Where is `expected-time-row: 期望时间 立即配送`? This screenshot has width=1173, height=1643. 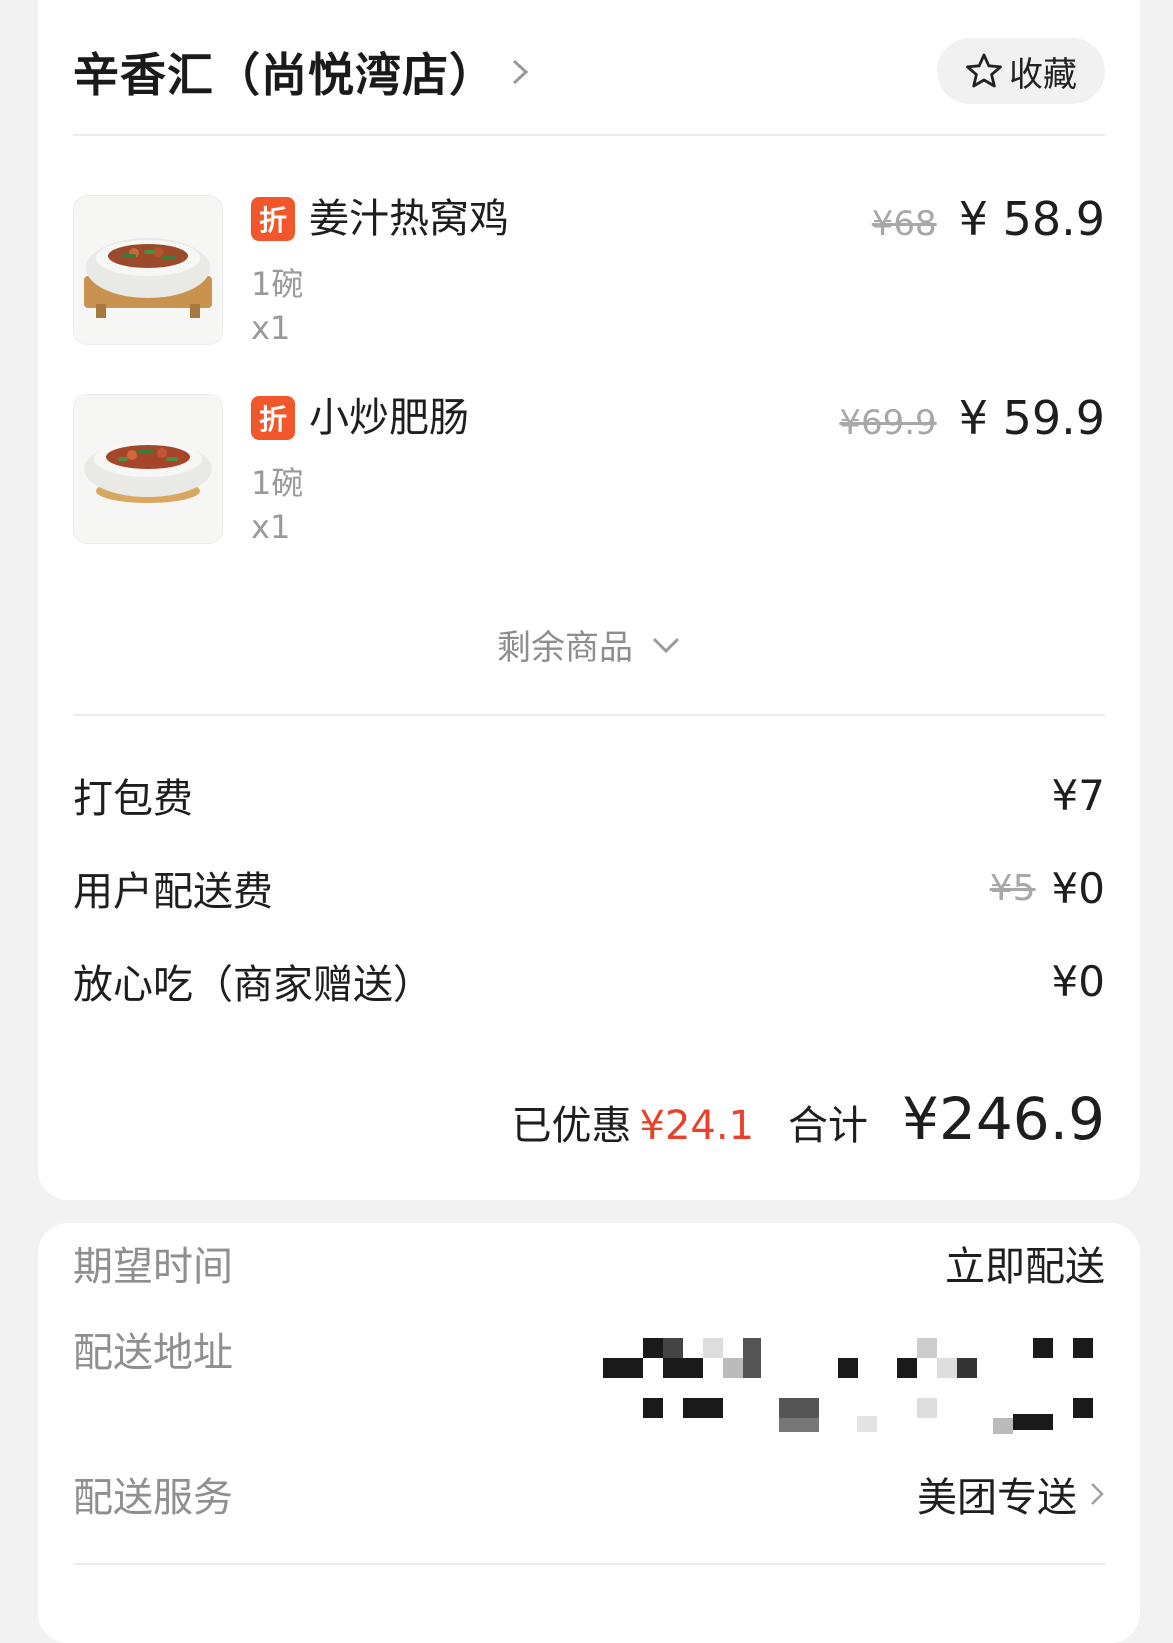 expected-time-row: 期望时间 立即配送 is located at coordinates (589, 1263).